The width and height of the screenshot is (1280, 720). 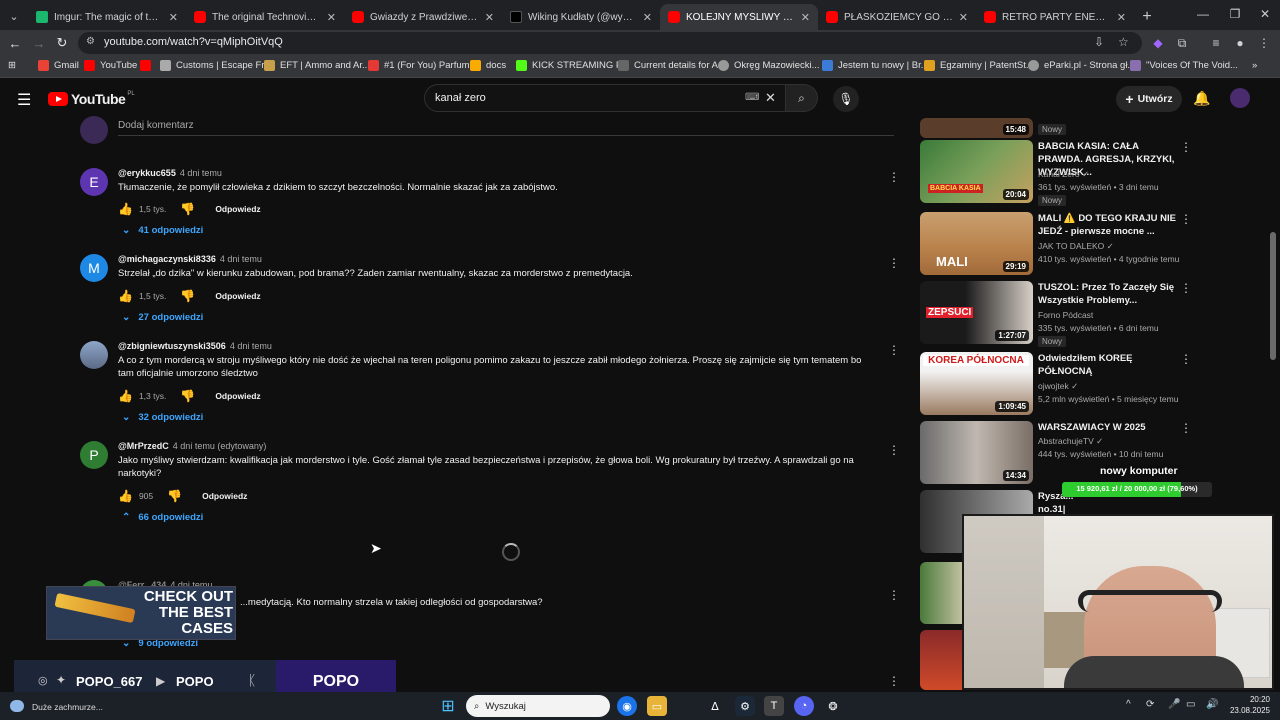 What do you see at coordinates (1190, 704) in the screenshot?
I see `network-icon: ▭` at bounding box center [1190, 704].